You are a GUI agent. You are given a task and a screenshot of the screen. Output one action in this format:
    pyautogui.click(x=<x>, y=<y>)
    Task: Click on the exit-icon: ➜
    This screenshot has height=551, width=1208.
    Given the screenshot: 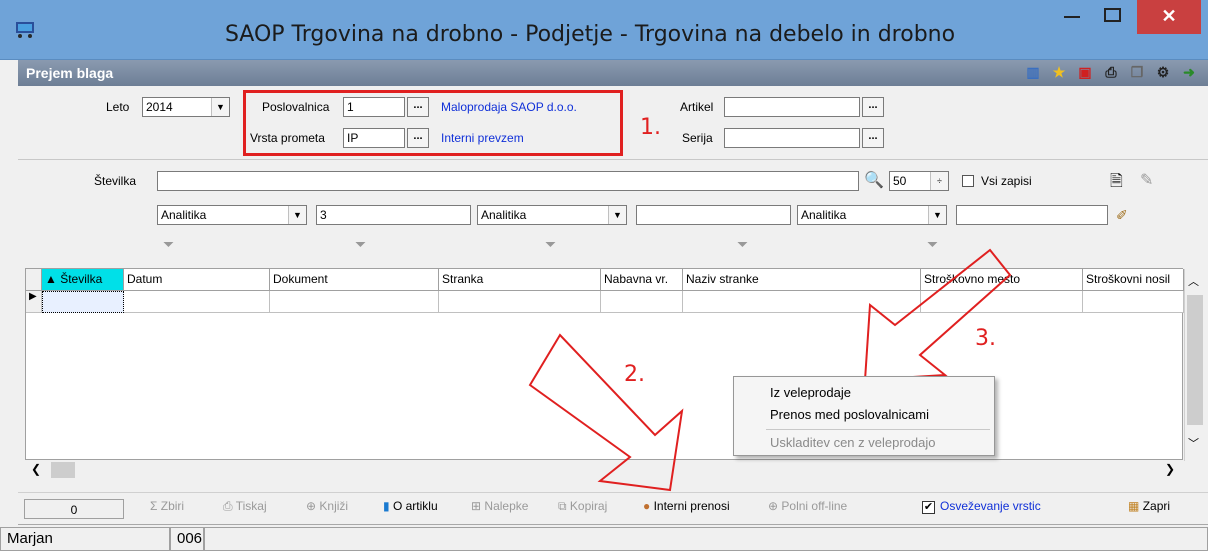 What is the action you would take?
    pyautogui.click(x=1189, y=72)
    